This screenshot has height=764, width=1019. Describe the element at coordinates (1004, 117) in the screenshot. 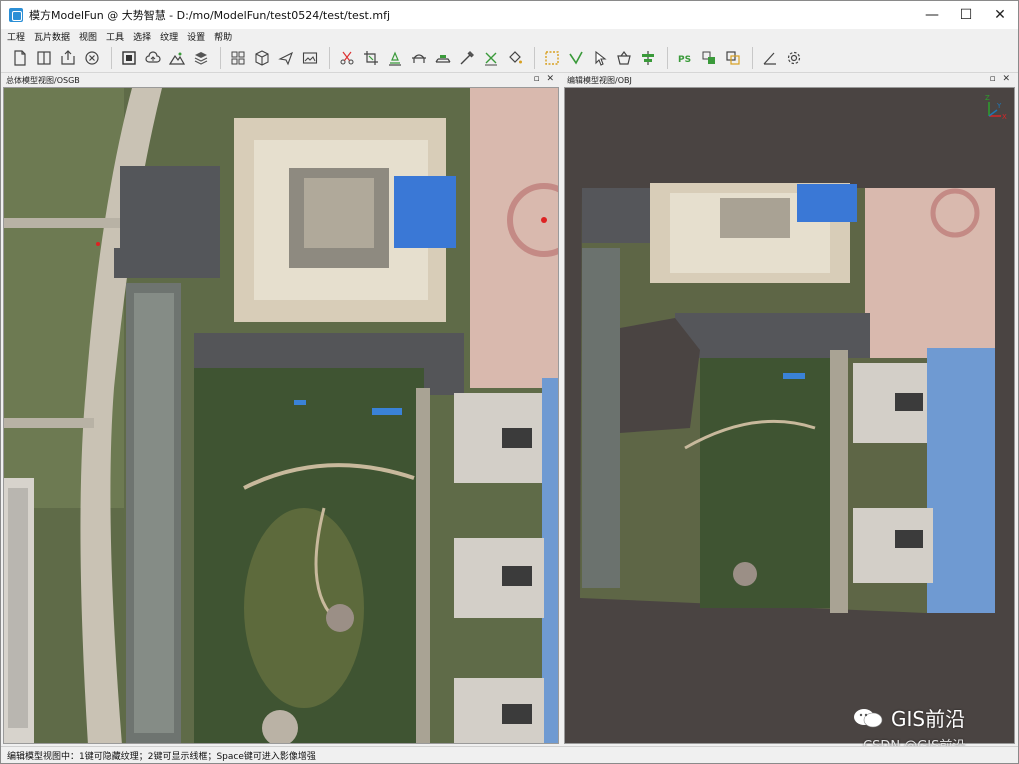

I see `axis-x-label: X` at that location.